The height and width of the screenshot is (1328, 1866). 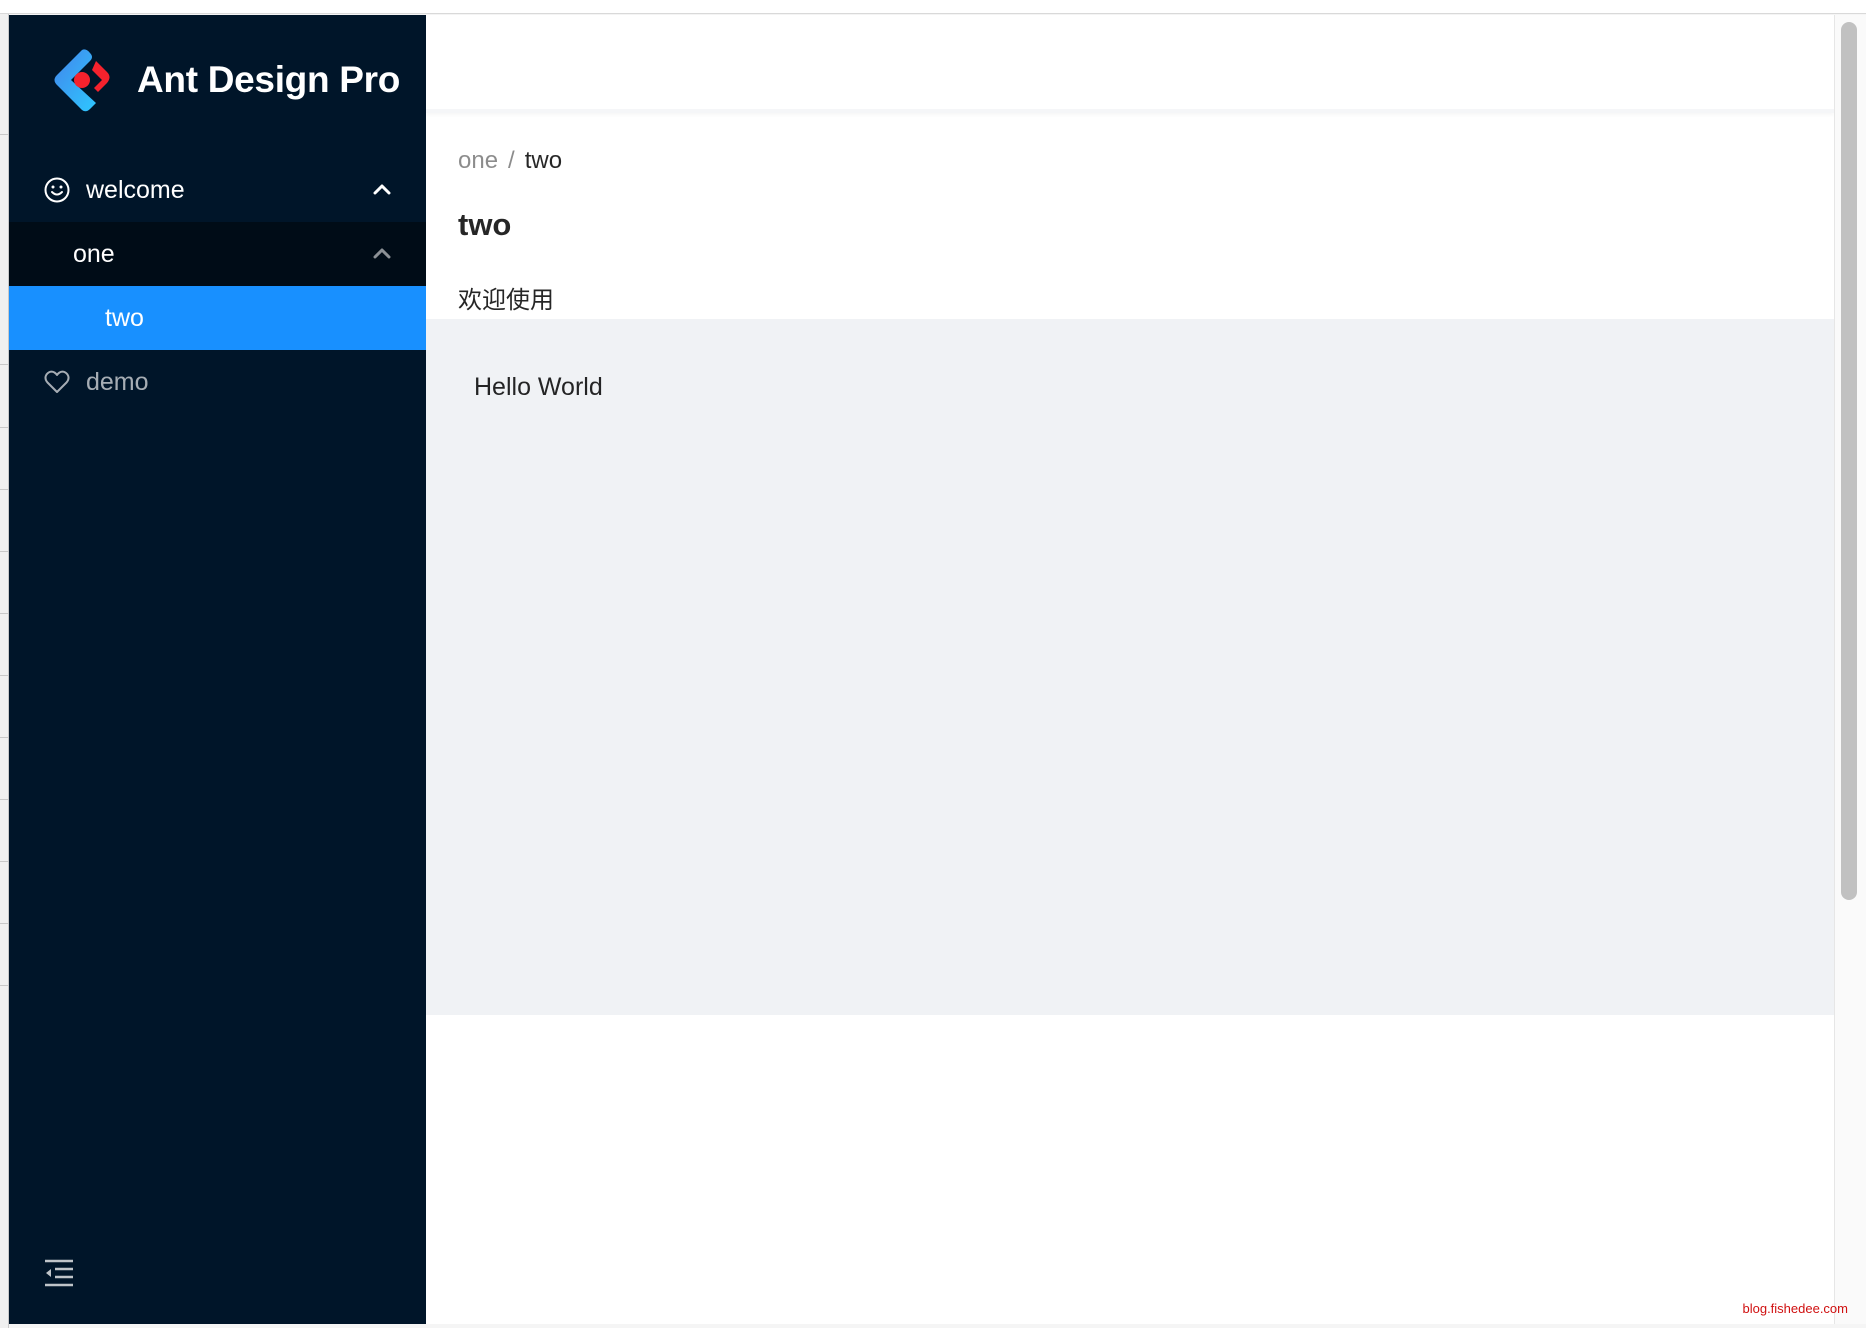 I want to click on background-window-edge, so click(x=4, y=671).